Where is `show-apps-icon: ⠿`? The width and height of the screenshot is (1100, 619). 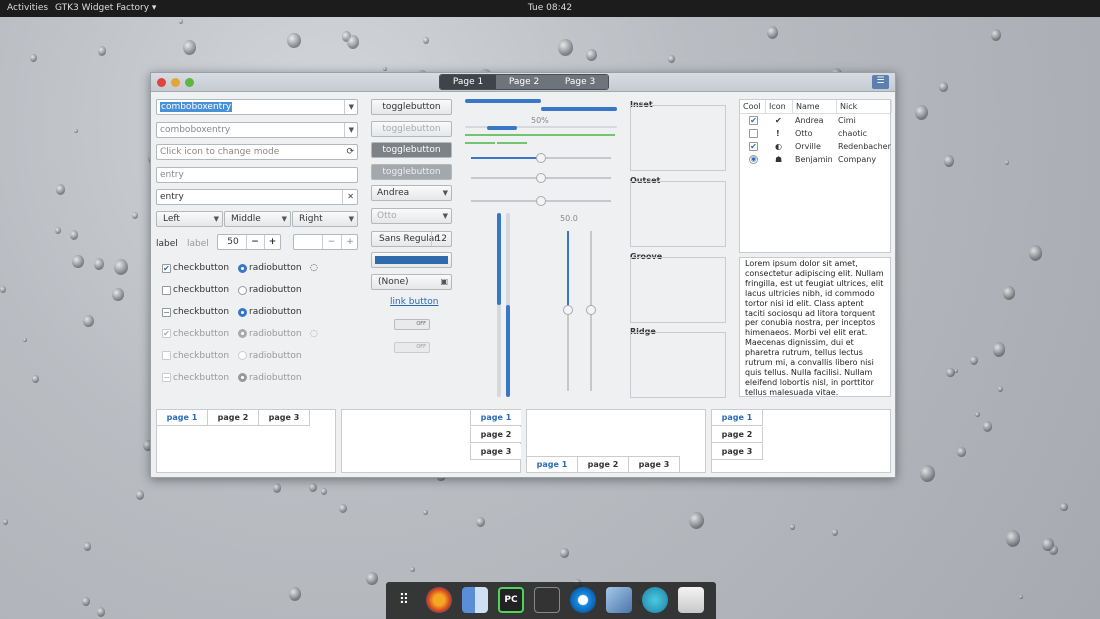 show-apps-icon: ⠿ is located at coordinates (404, 600).